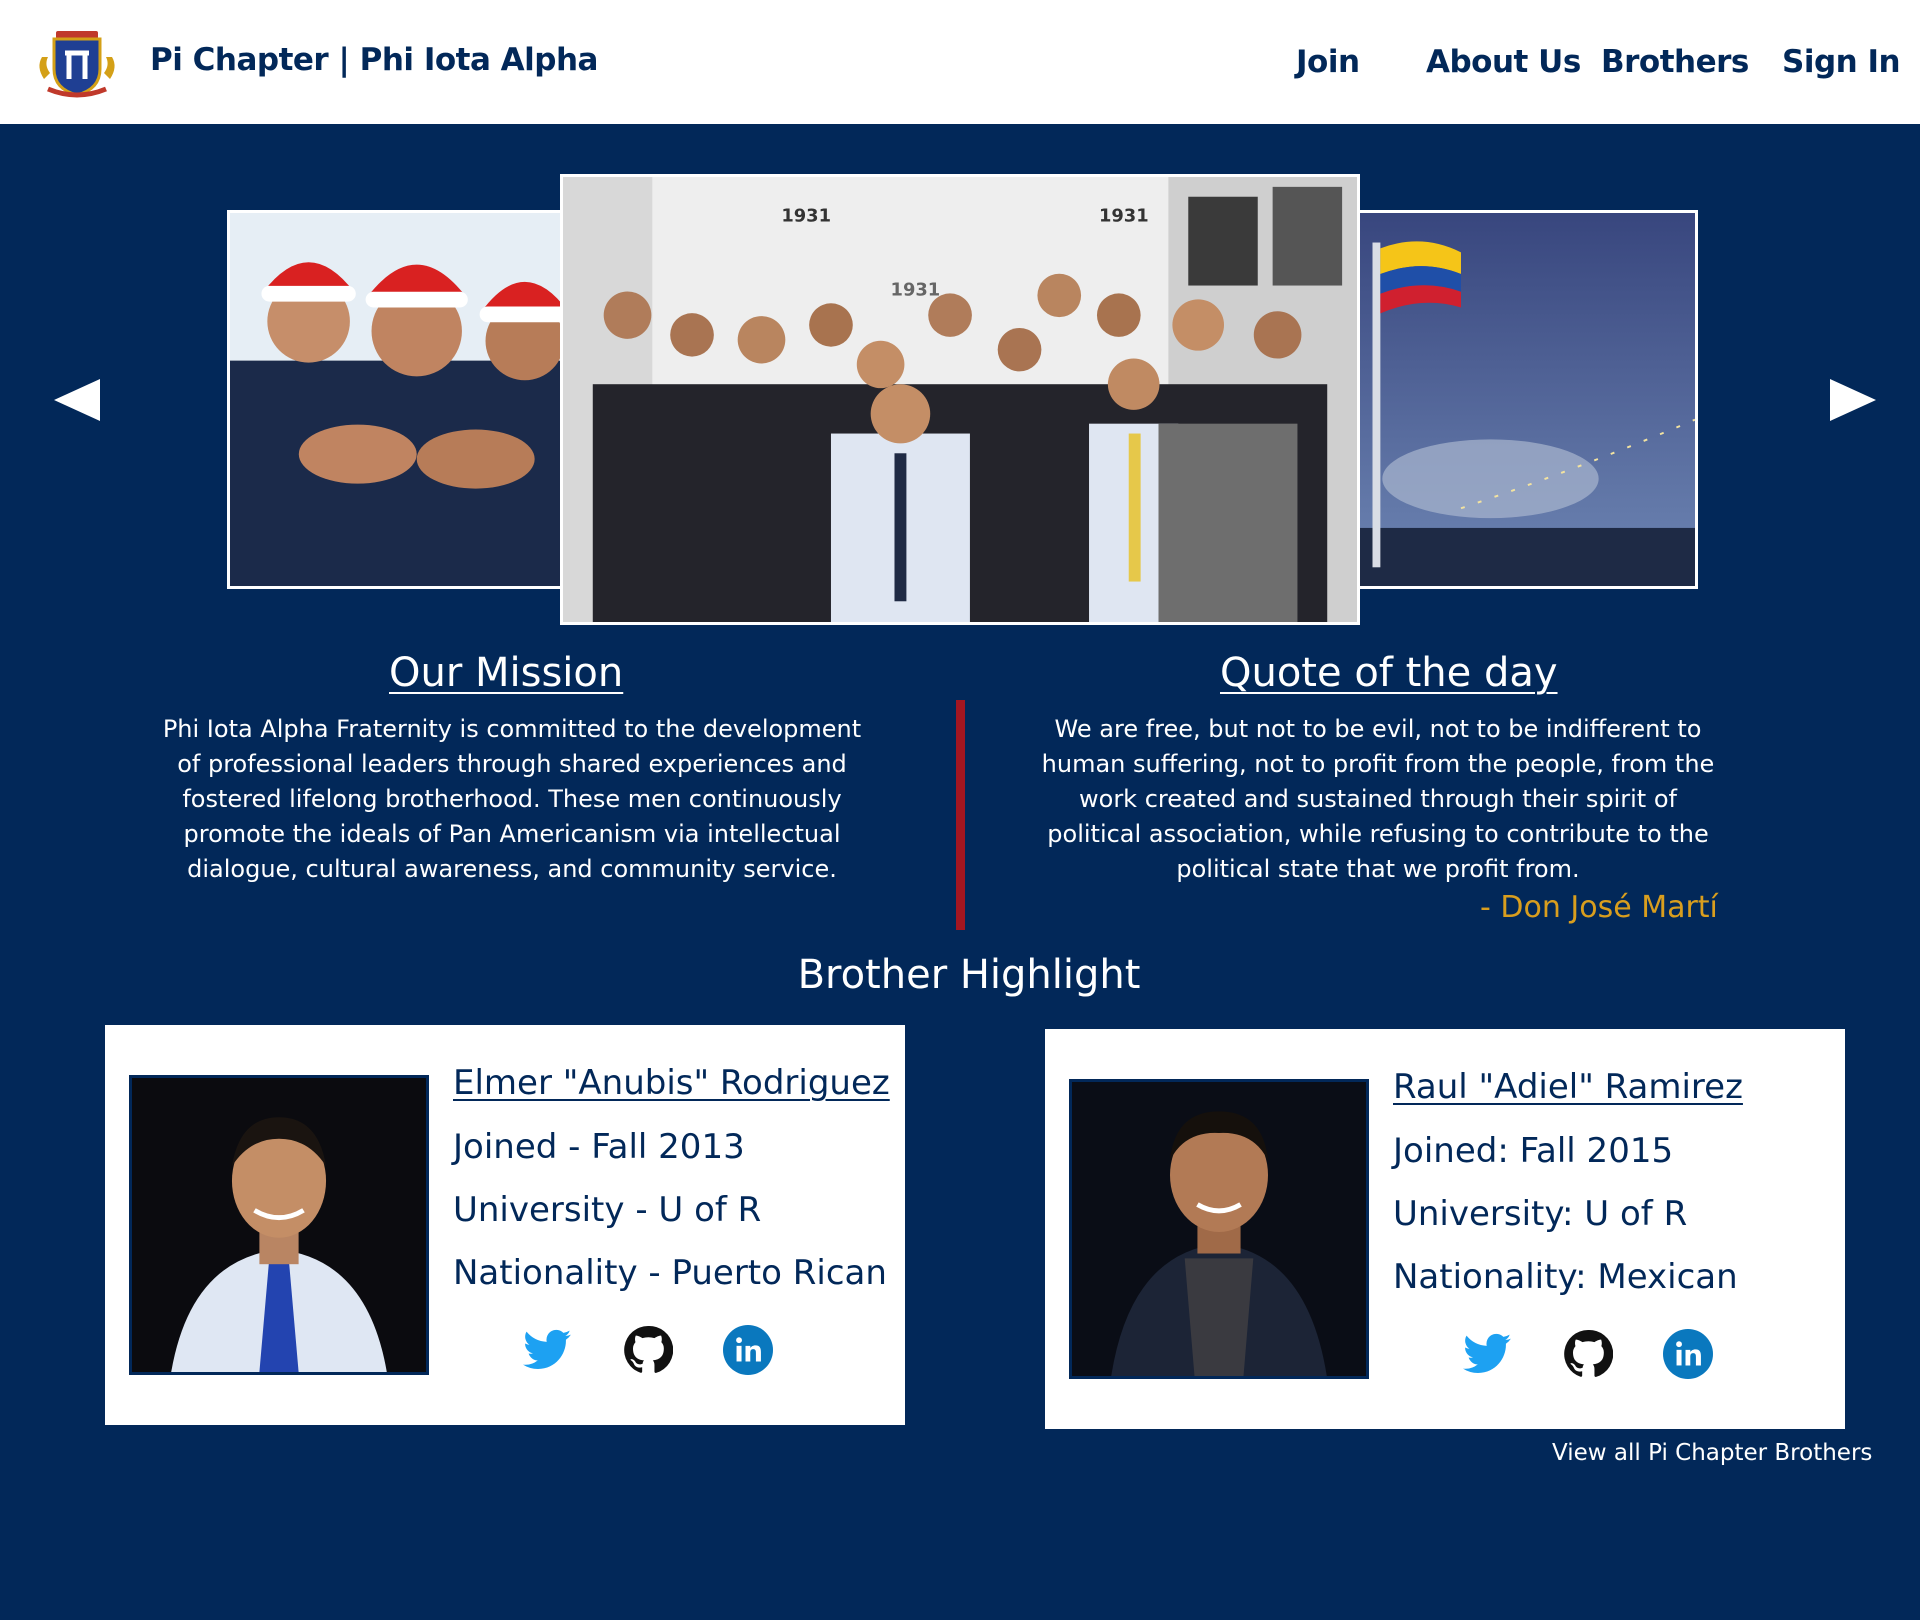 The width and height of the screenshot is (1920, 1620). I want to click on quote-heading: Quote of the day, so click(1389, 673).